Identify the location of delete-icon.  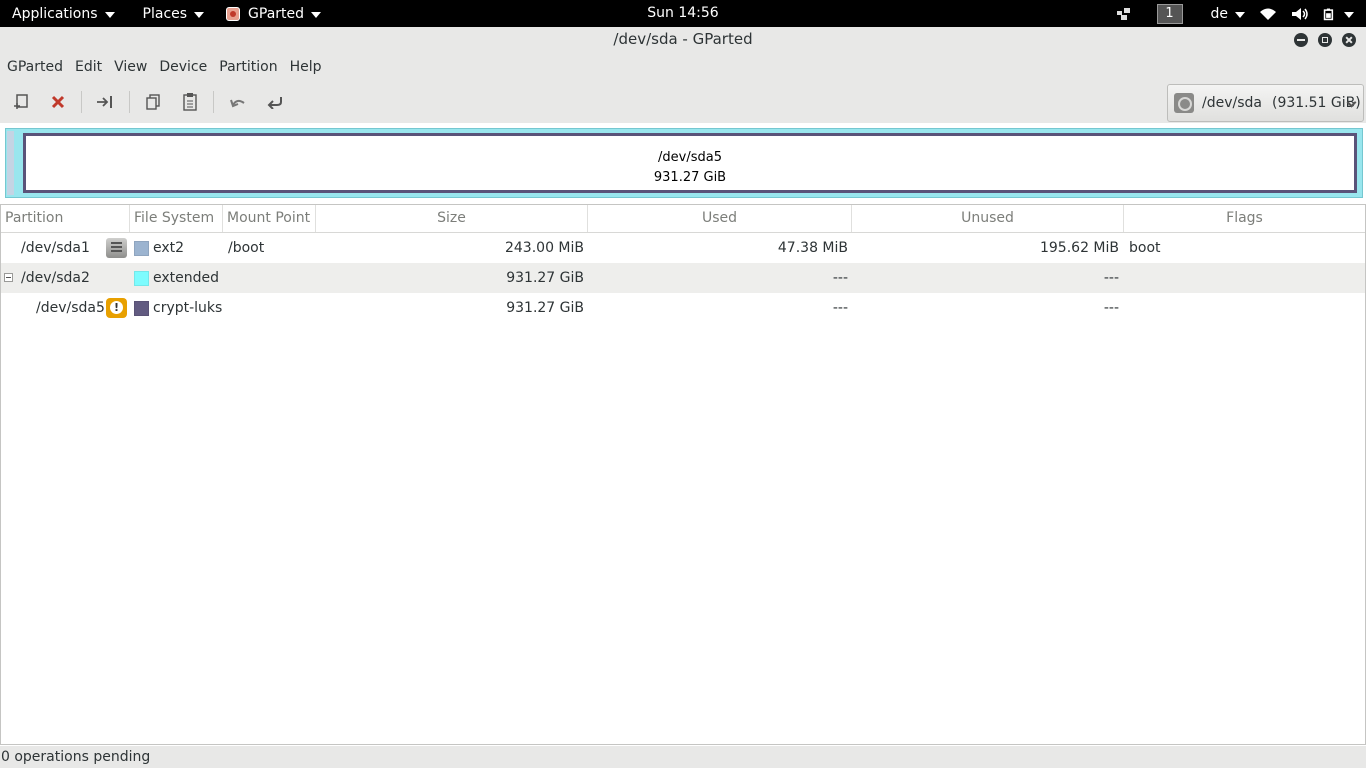
(58, 102).